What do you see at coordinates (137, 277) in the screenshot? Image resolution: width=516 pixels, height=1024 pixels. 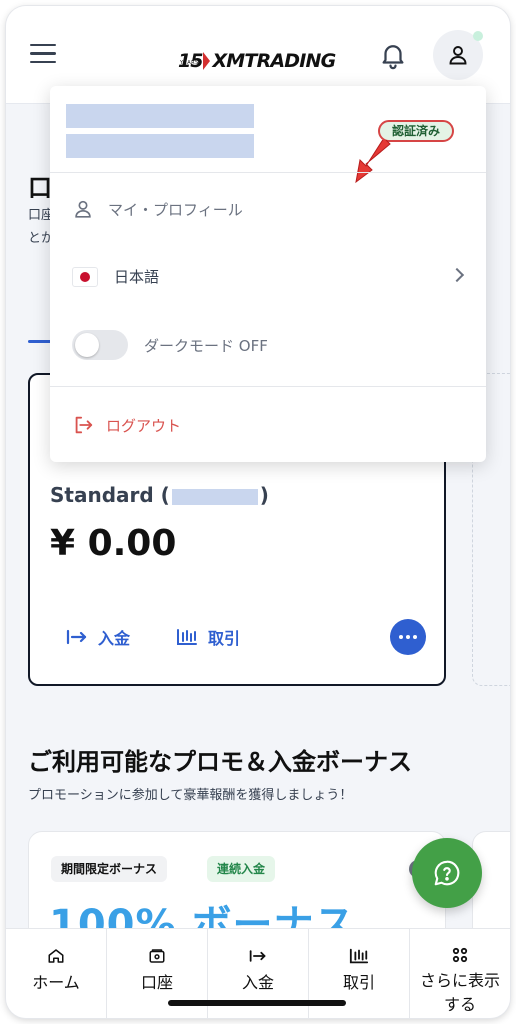 I see `language-label: 日本語` at bounding box center [137, 277].